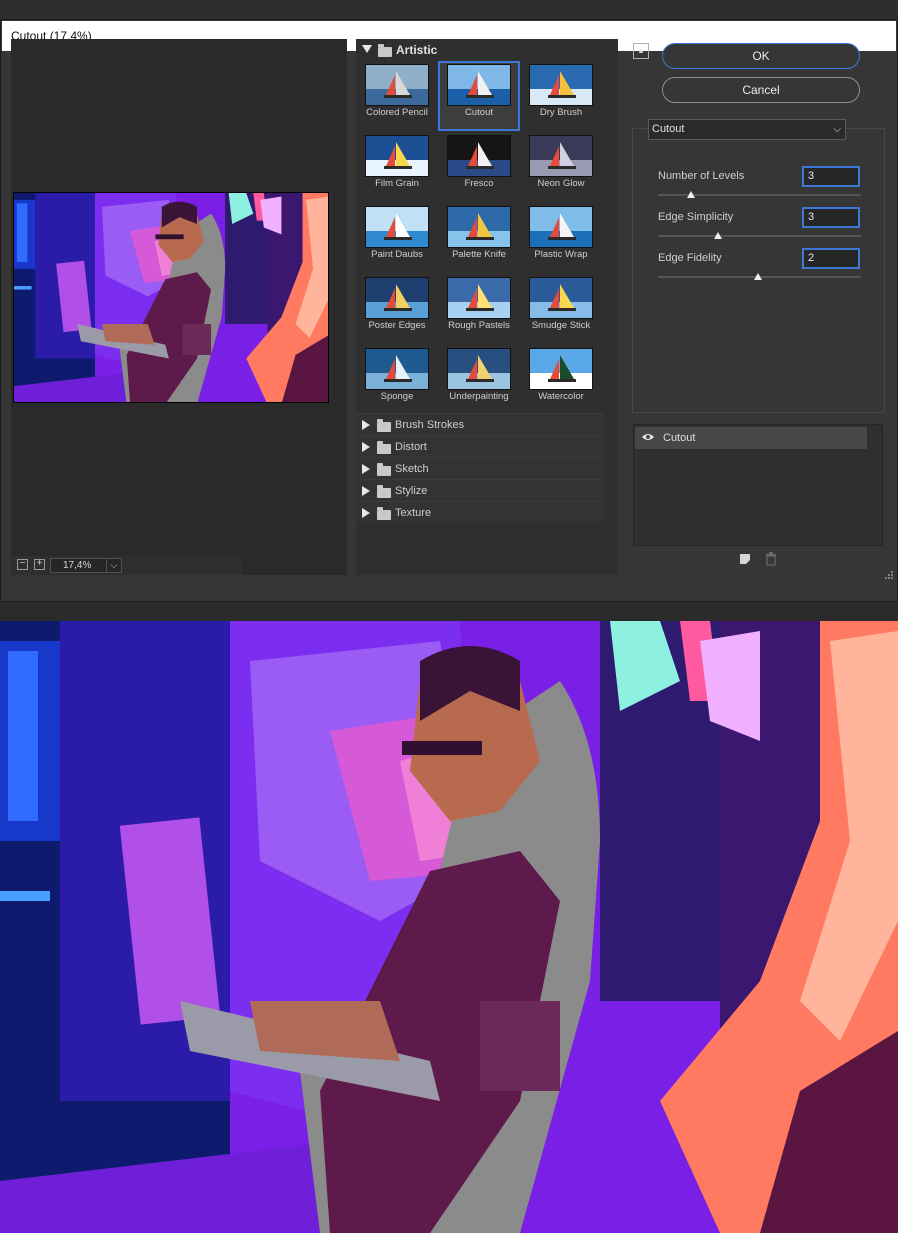 This screenshot has width=898, height=1233. Describe the element at coordinates (771, 559) in the screenshot. I see `delete-icon` at that location.